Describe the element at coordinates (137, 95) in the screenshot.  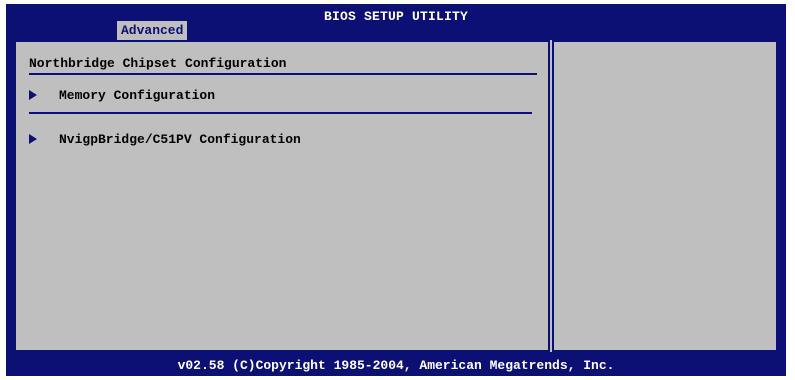
I see `menu-item-label: Memory Configuration` at that location.